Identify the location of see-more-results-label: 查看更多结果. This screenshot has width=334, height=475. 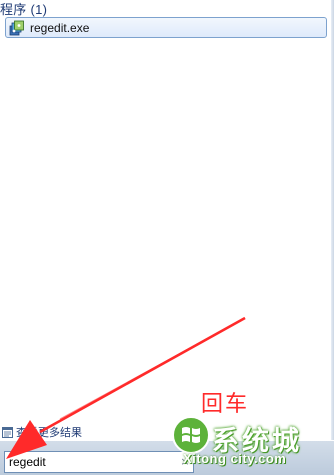
(49, 433).